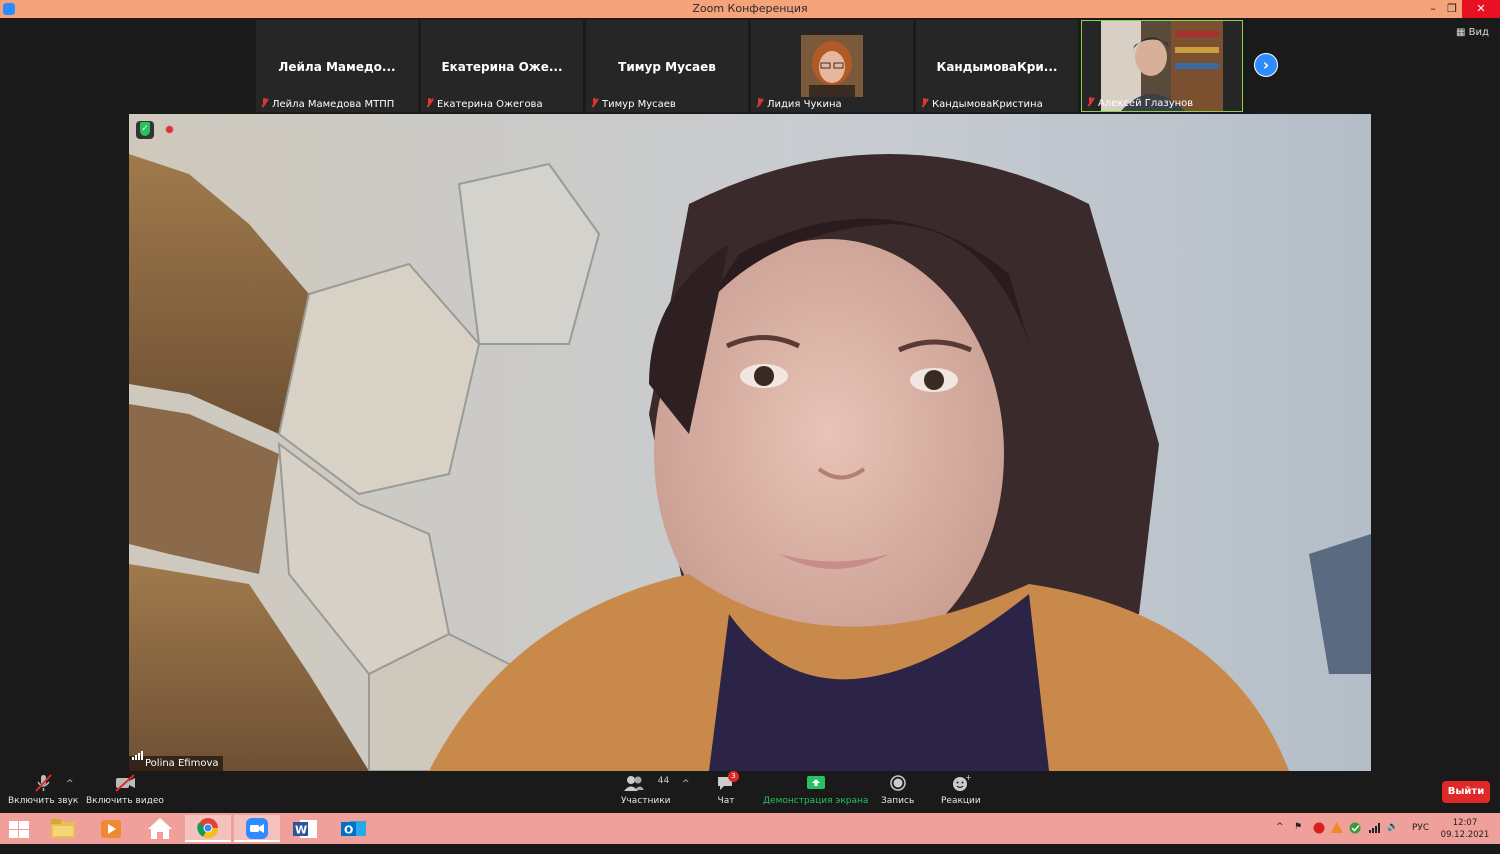  What do you see at coordinates (169, 129) in the screenshot?
I see `recording-indicator-icon` at bounding box center [169, 129].